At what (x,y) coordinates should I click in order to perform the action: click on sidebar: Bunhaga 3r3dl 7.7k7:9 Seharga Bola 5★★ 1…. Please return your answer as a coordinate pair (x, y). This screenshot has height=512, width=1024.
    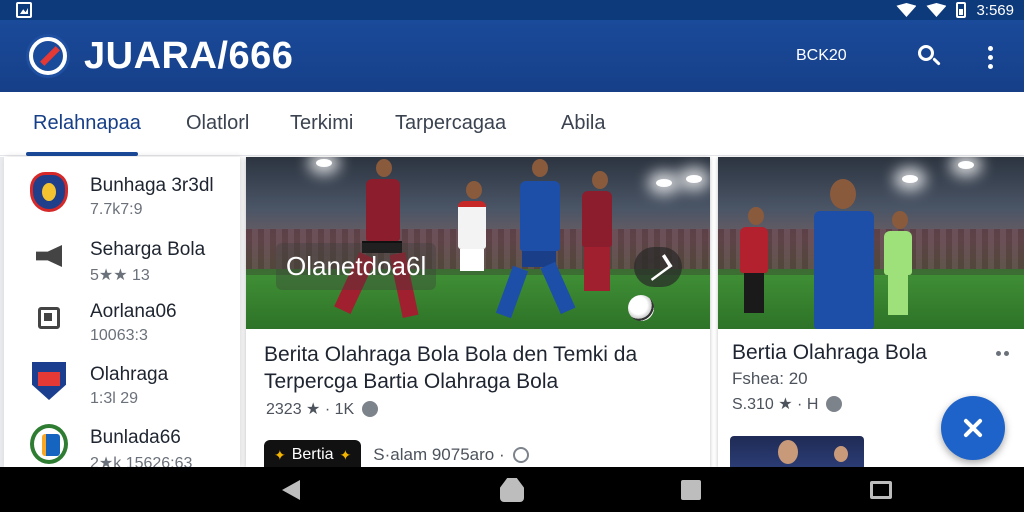
    Looking at the image, I should click on (122, 312).